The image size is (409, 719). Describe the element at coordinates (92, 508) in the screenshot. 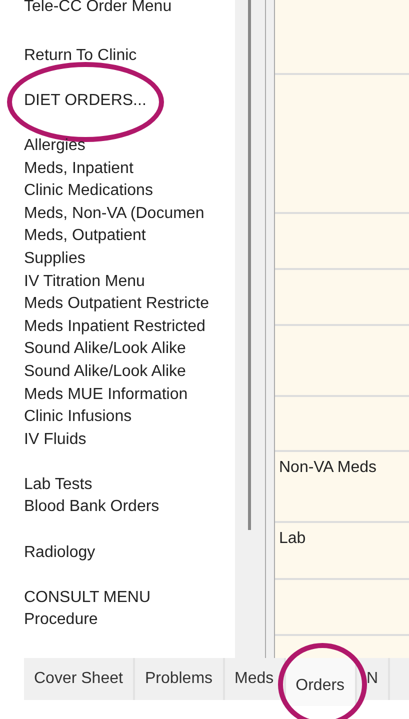

I see `menu-item: Blood Bank Orders` at that location.